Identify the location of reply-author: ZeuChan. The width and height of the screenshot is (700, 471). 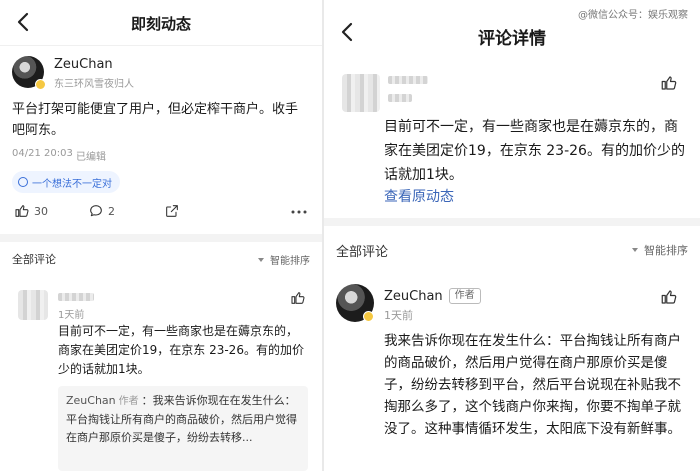
(91, 400).